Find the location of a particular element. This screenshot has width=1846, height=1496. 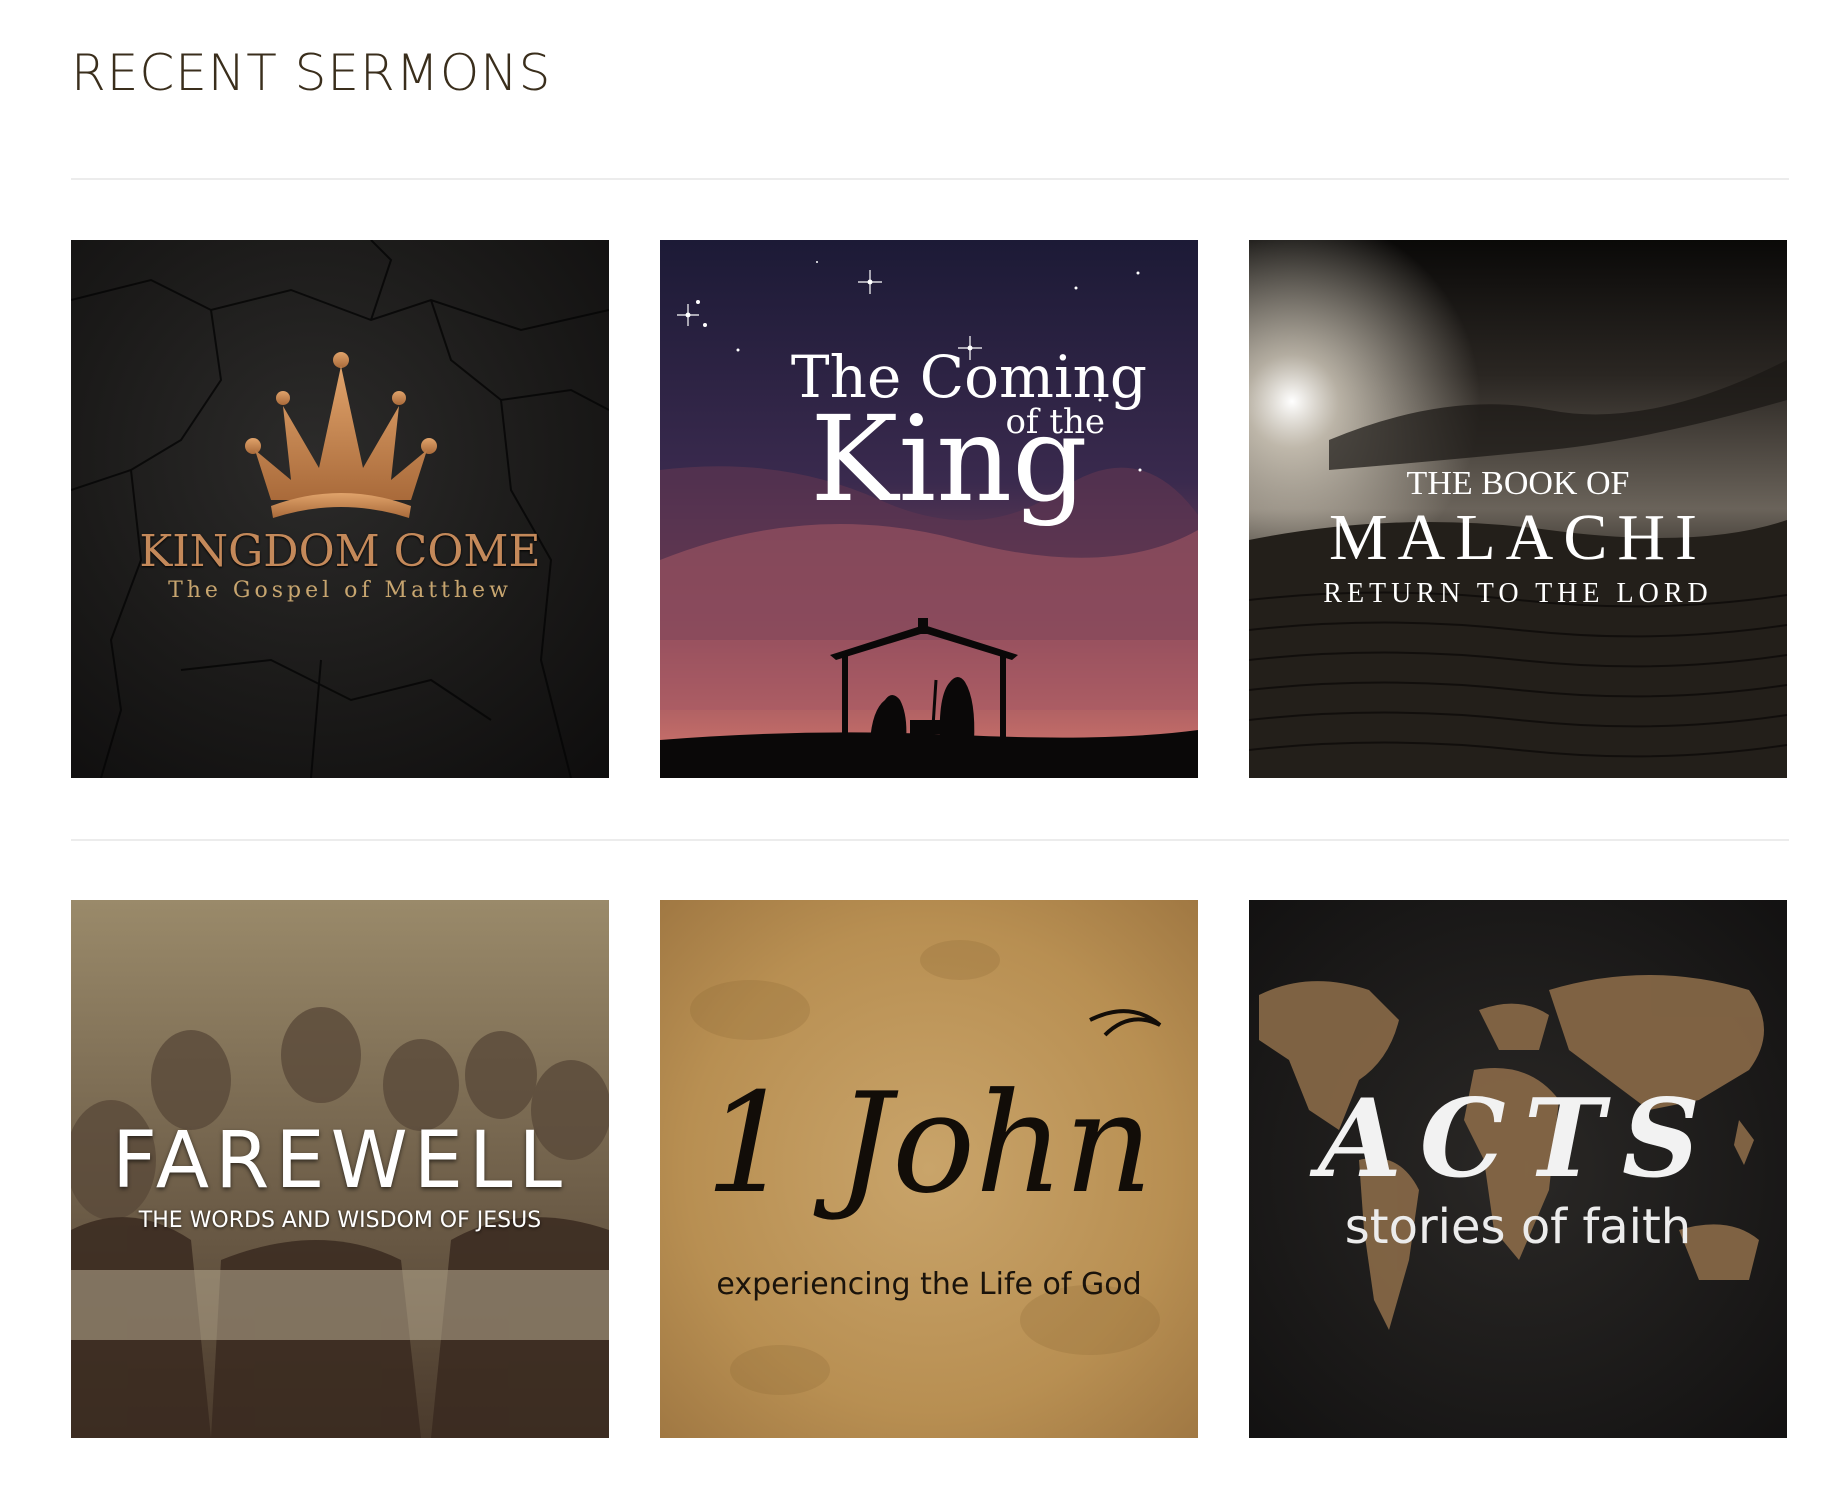

sermon-title: KINGDOM COME is located at coordinates (340, 551).